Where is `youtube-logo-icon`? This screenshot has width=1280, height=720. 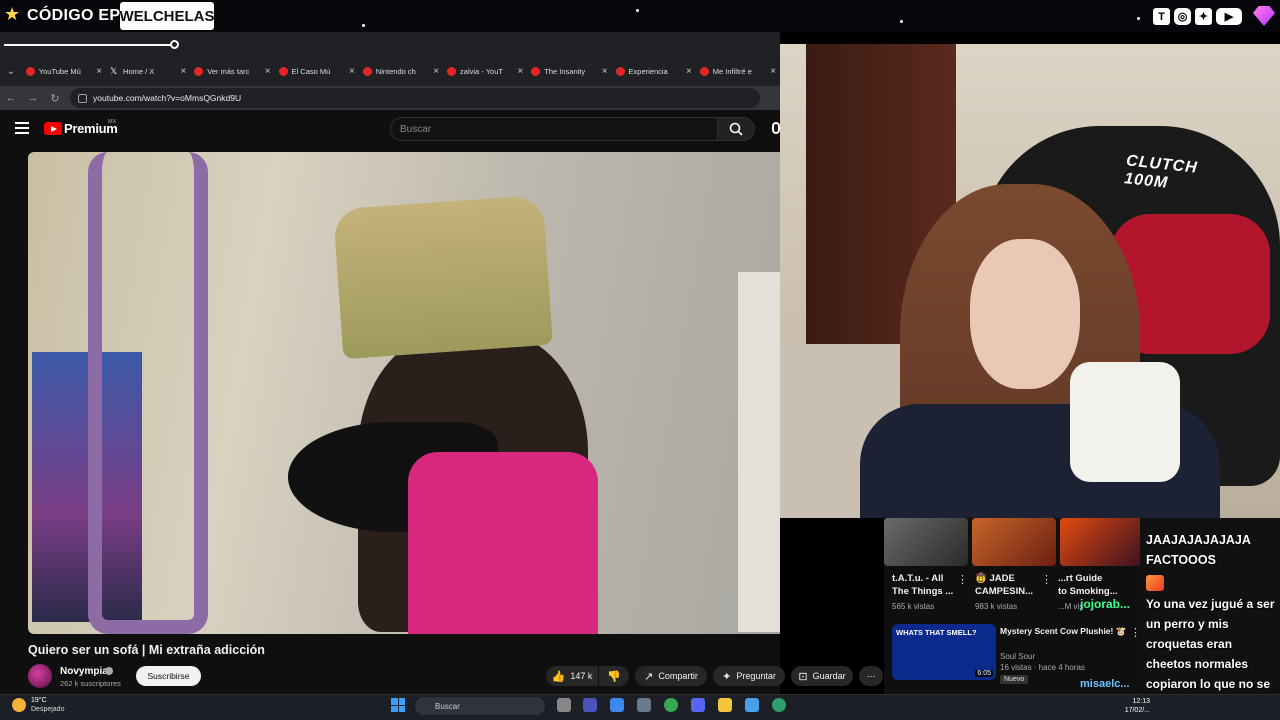 youtube-logo-icon is located at coordinates (53, 128).